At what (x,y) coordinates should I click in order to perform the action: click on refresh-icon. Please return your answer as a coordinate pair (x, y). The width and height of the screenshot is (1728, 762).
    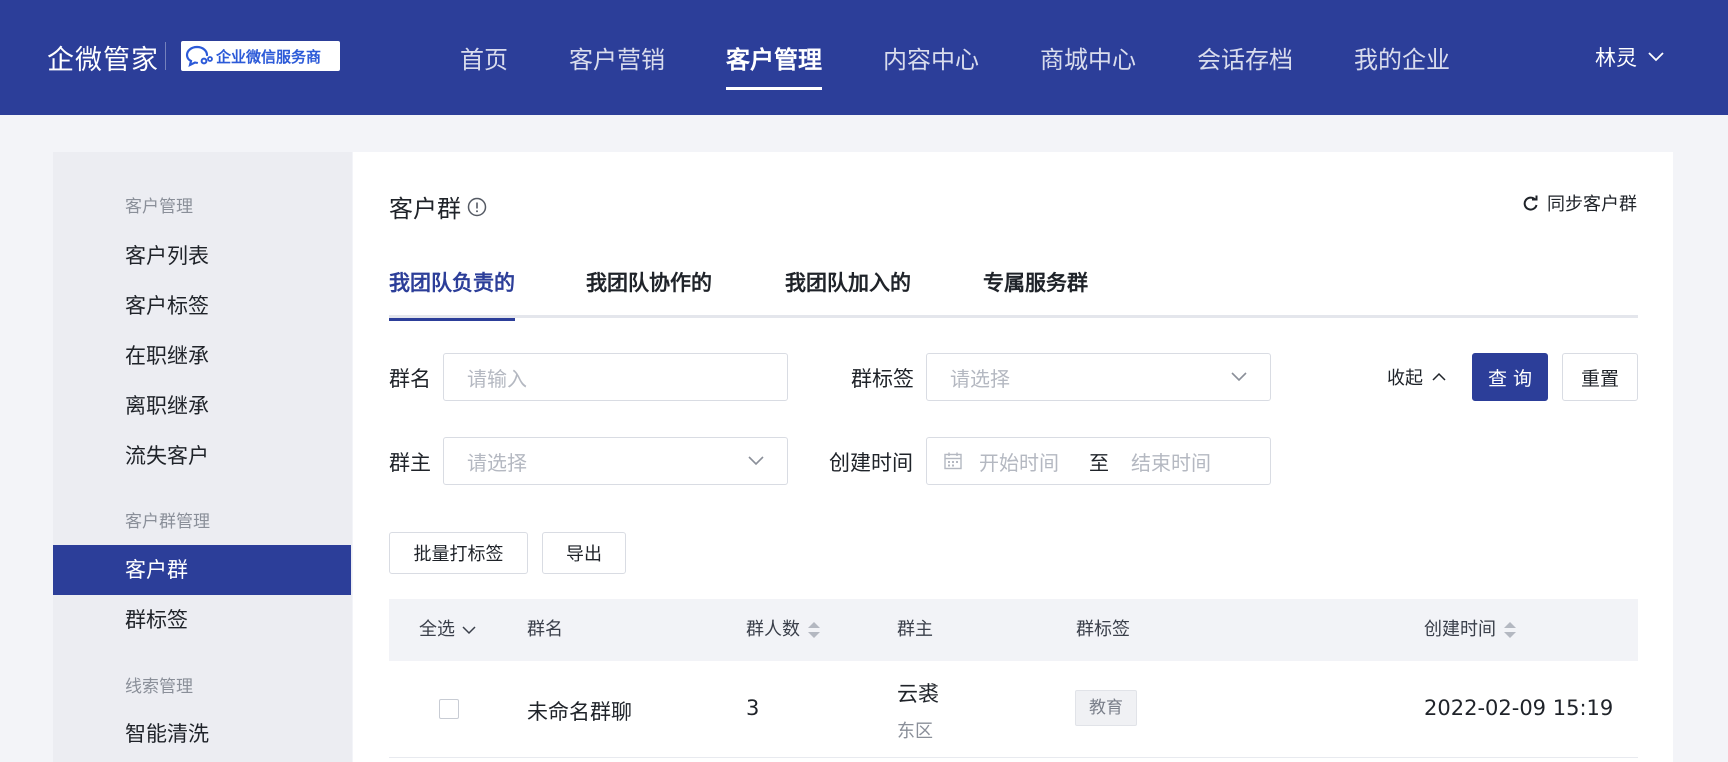
    Looking at the image, I should click on (1530, 203).